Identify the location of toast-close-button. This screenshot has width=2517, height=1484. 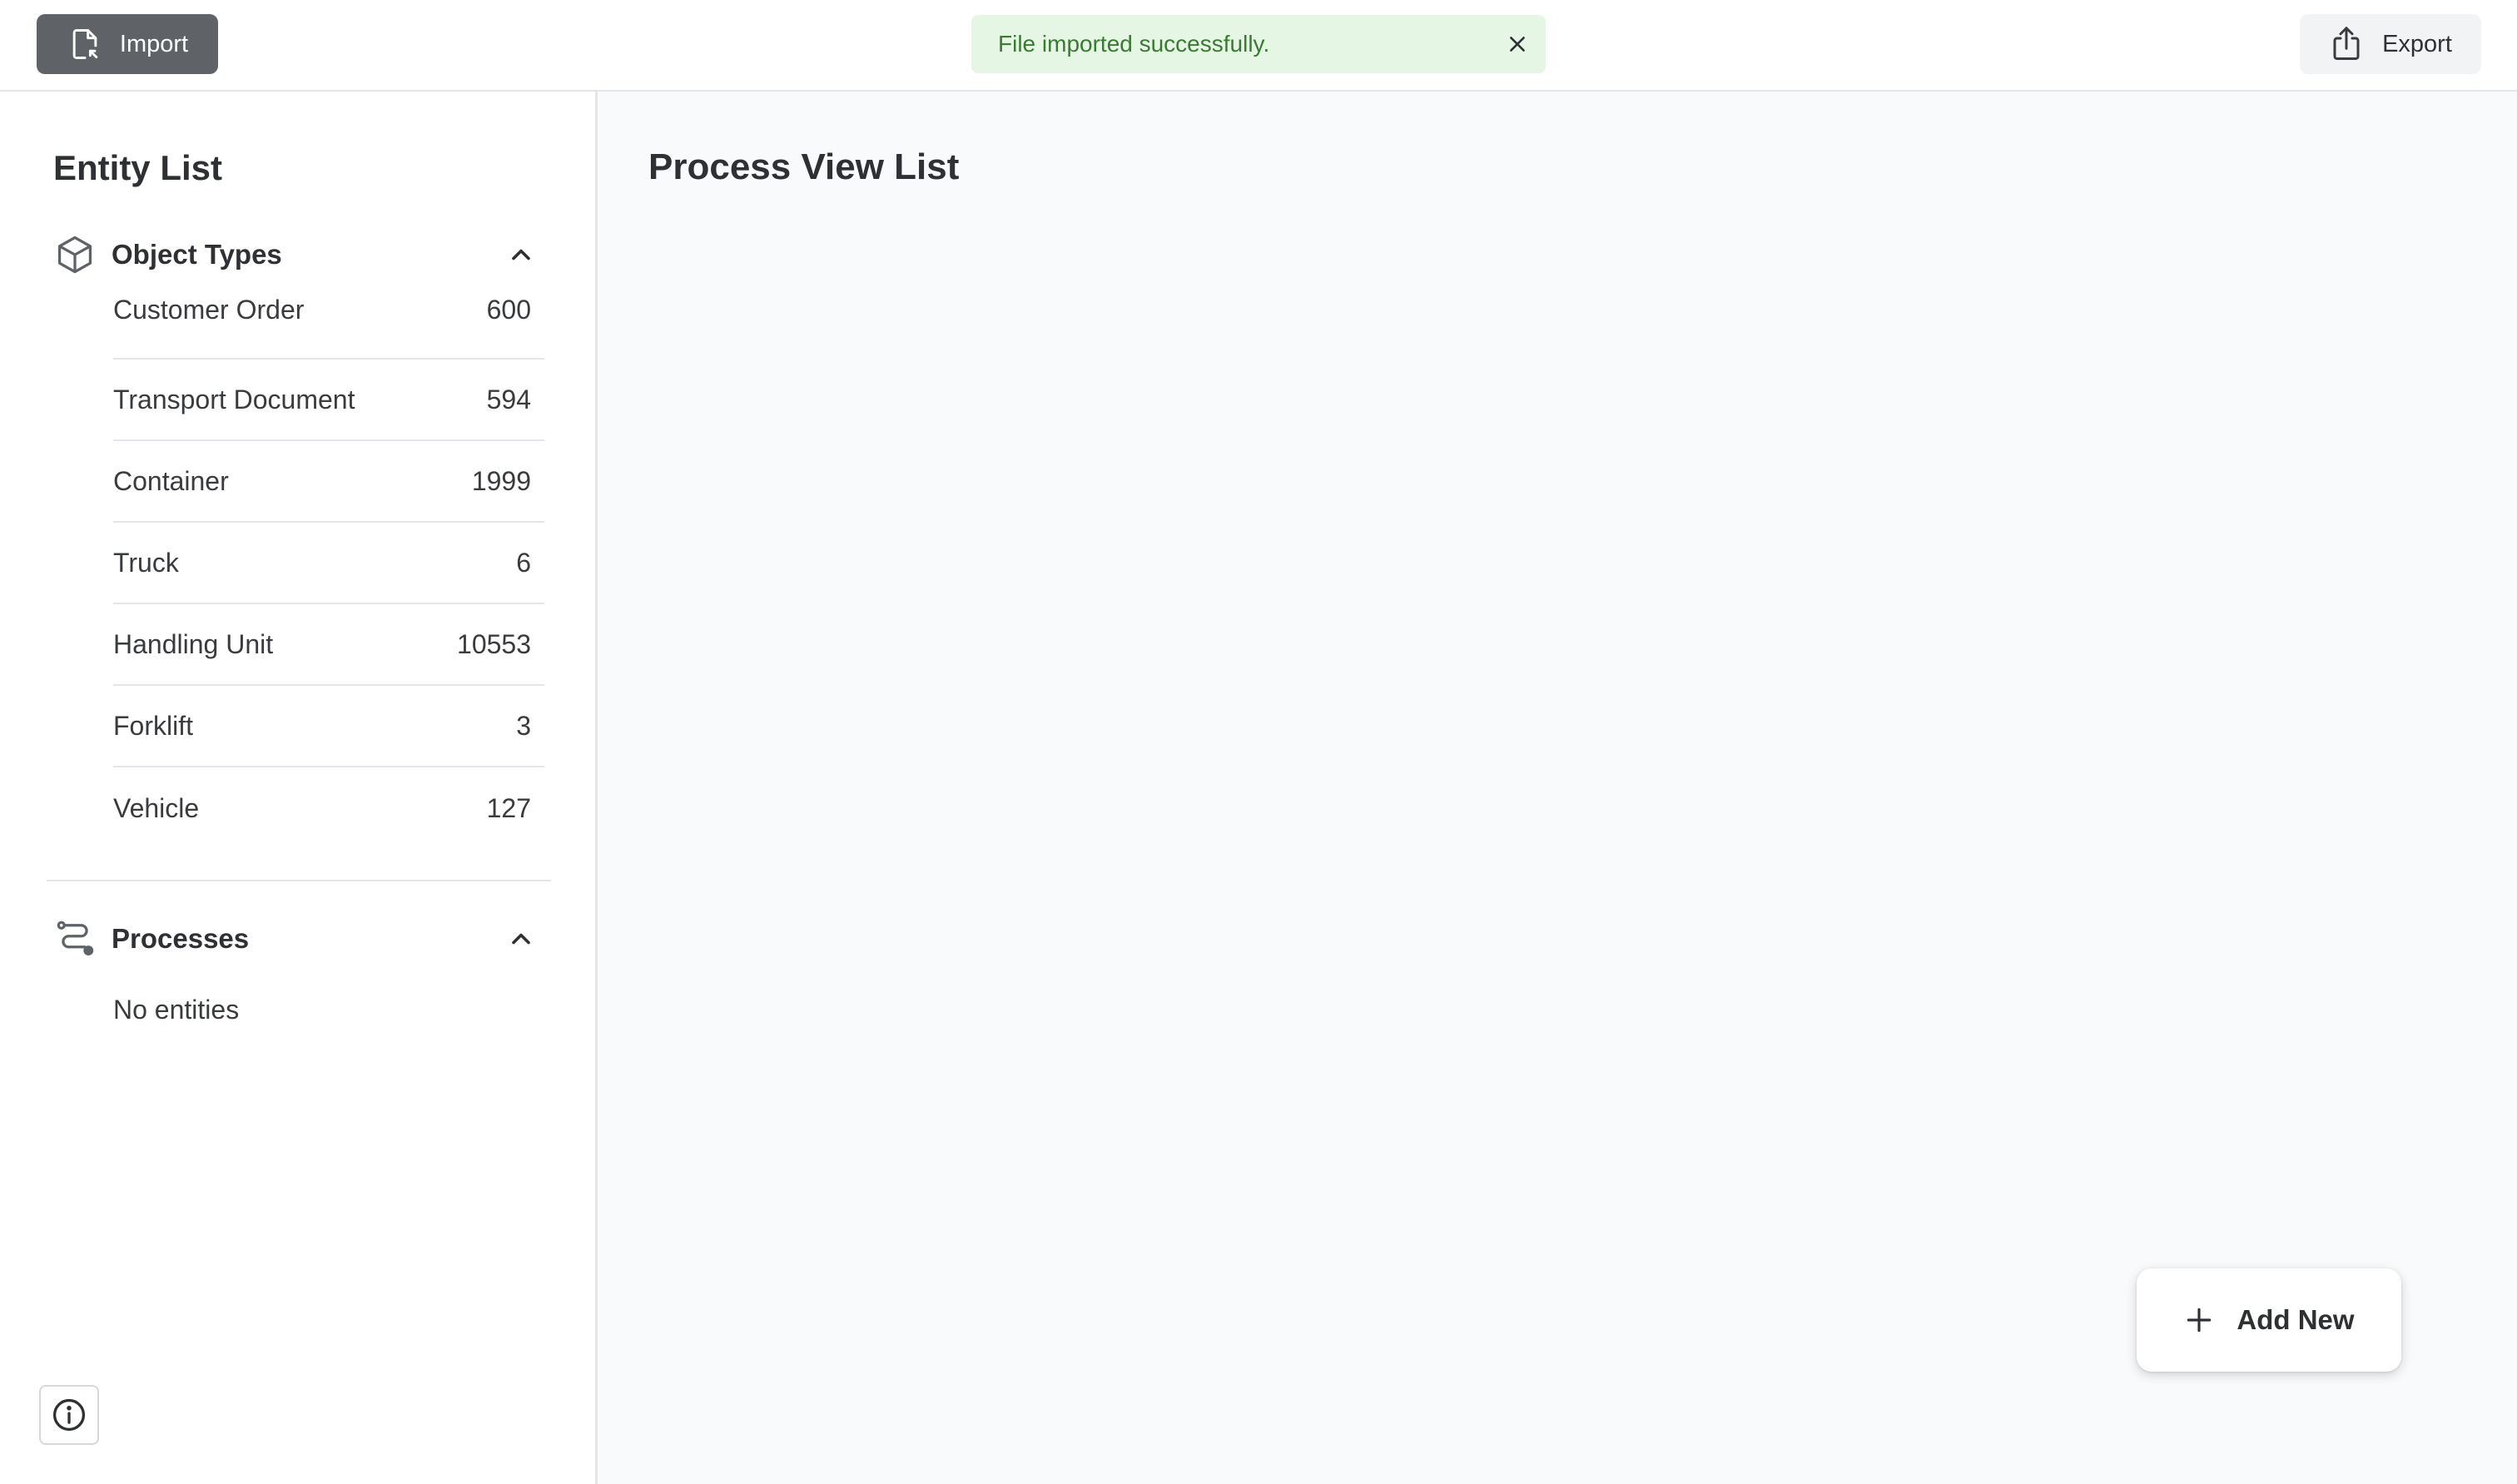
(1517, 44).